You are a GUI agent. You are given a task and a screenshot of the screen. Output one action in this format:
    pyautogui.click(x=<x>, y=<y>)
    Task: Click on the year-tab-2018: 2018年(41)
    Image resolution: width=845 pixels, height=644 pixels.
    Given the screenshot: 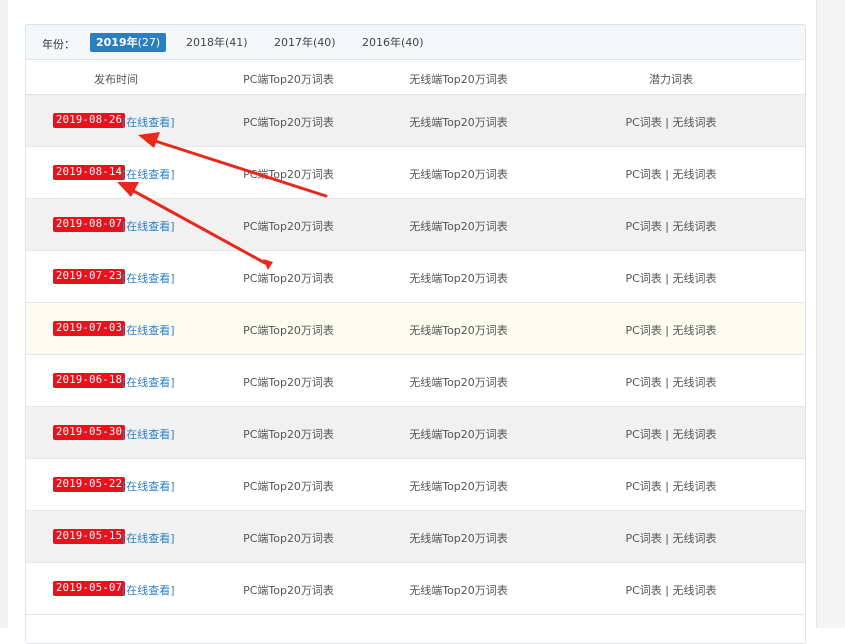 What is the action you would take?
    pyautogui.click(x=217, y=42)
    